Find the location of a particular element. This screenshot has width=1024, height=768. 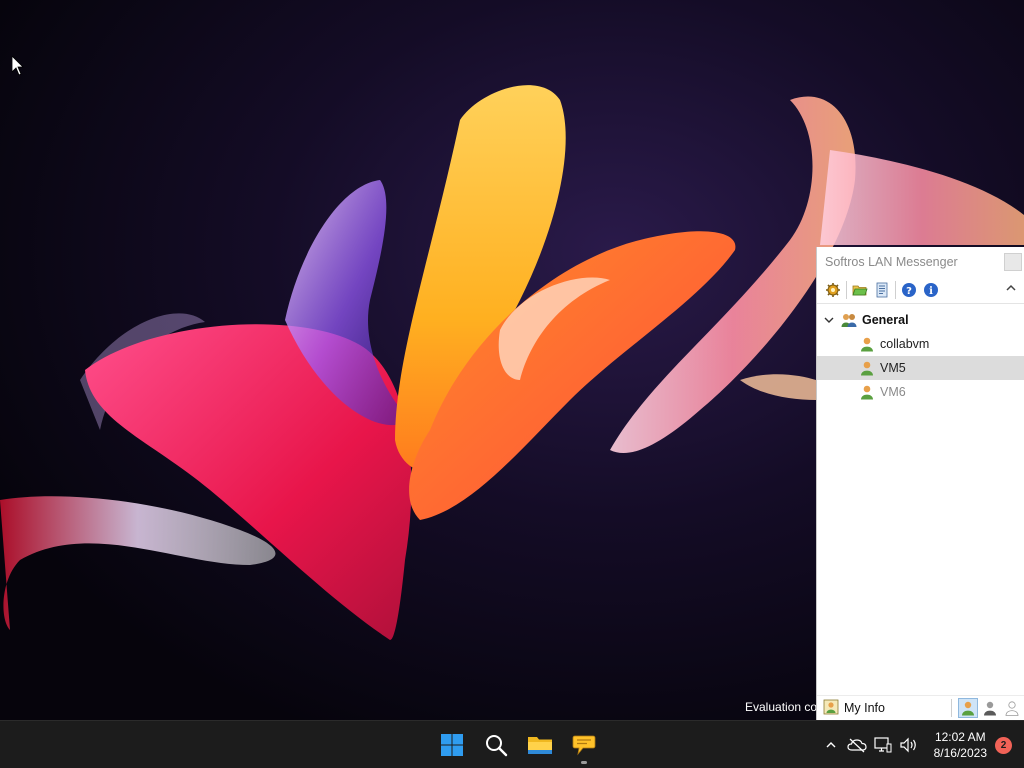

clock-time: 12:02 AM is located at coordinates (960, 737).